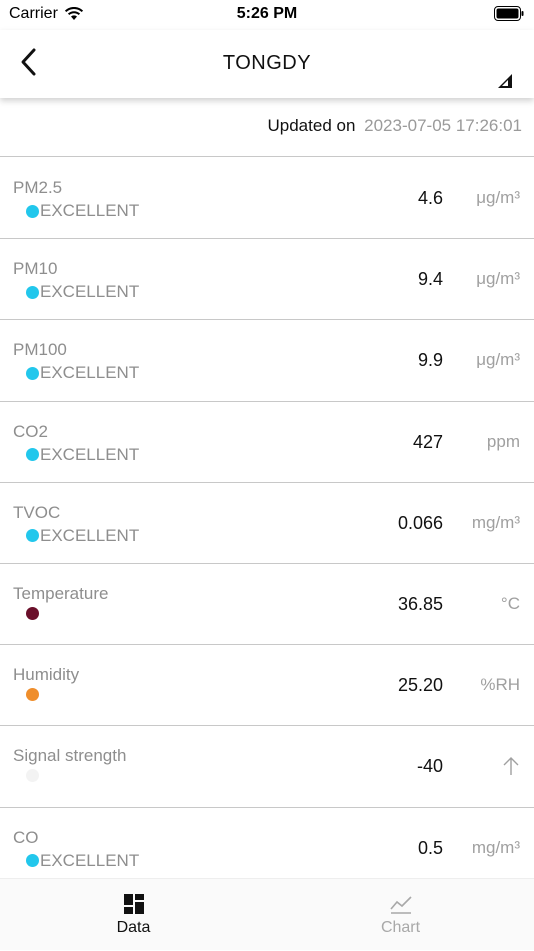 The width and height of the screenshot is (534, 951). Describe the element at coordinates (511, 766) in the screenshot. I see `arrow-up-icon` at that location.